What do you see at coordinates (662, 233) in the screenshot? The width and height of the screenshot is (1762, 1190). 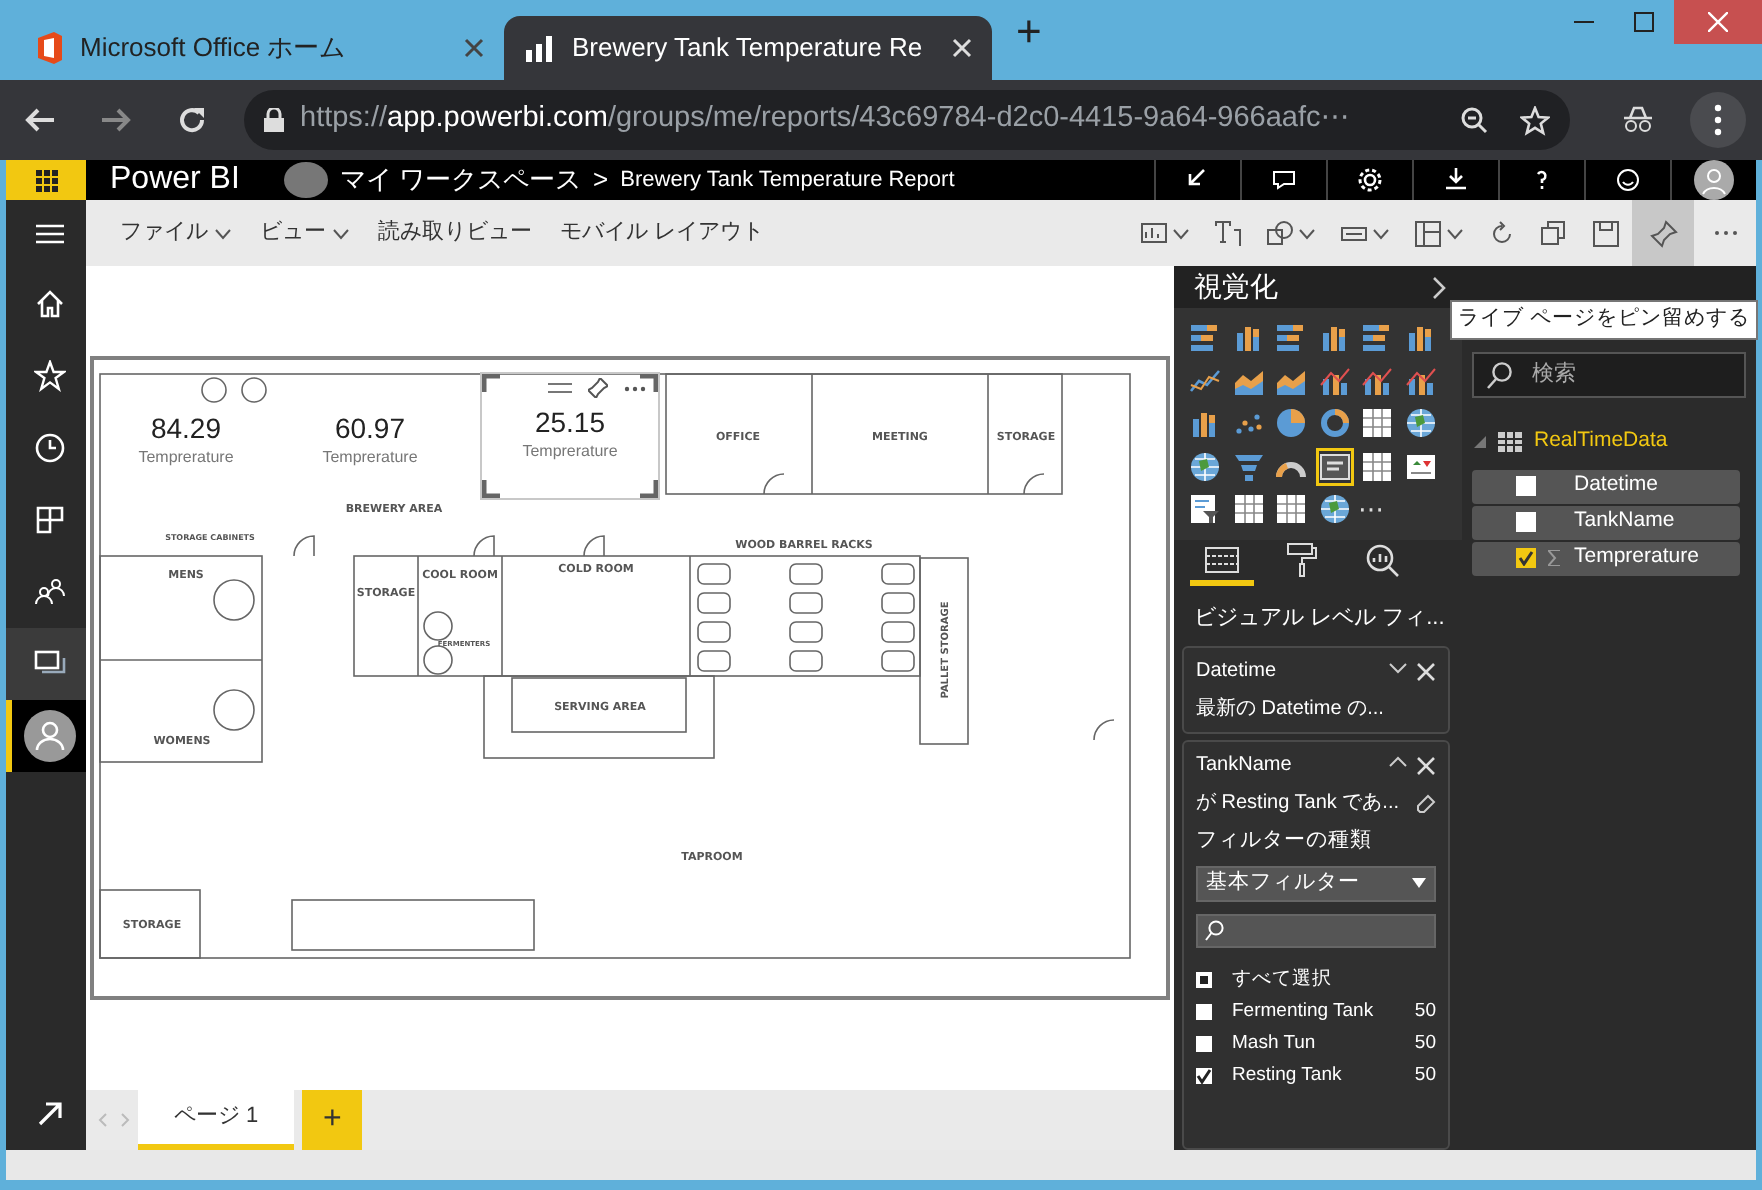 I see `menu-button: モバイル レイアウト` at bounding box center [662, 233].